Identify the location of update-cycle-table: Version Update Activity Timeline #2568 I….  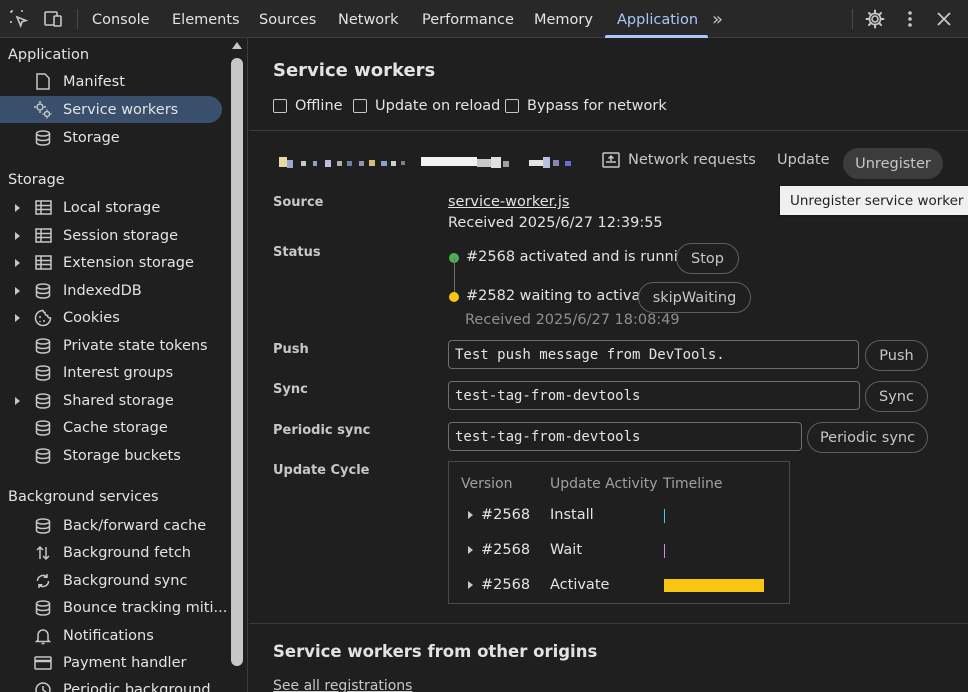
(619, 532).